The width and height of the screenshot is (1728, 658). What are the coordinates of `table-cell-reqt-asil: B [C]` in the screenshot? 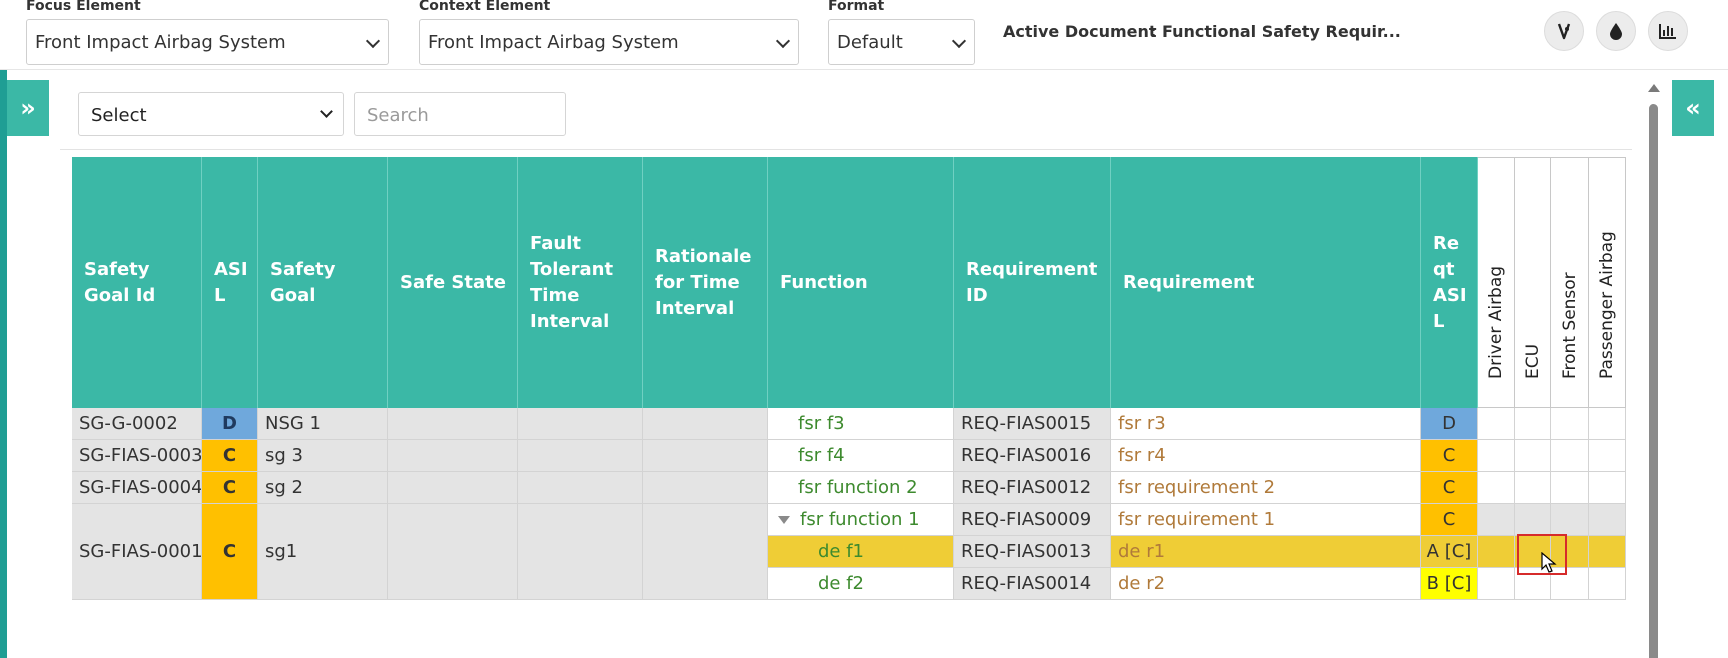 It's located at (1449, 584).